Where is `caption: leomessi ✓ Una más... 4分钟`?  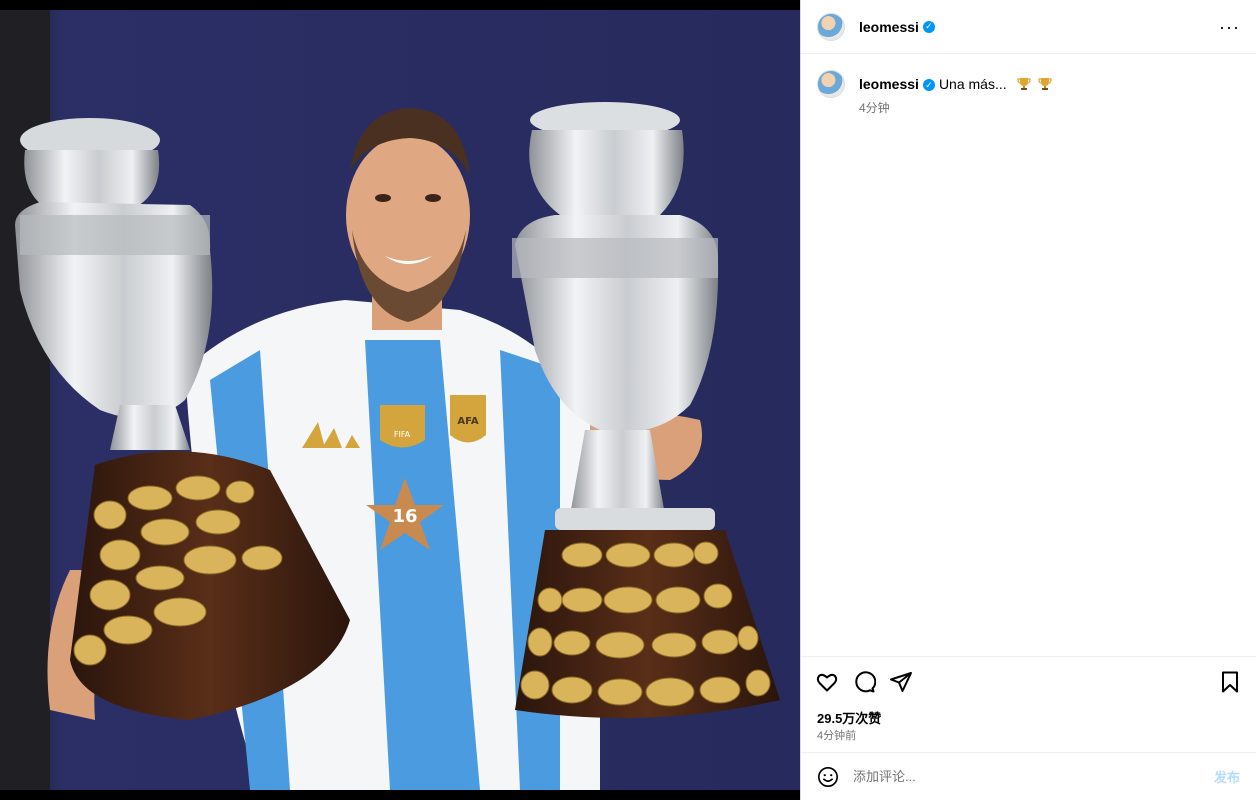 caption: leomessi ✓ Una más... 4分钟 is located at coordinates (1028, 85).